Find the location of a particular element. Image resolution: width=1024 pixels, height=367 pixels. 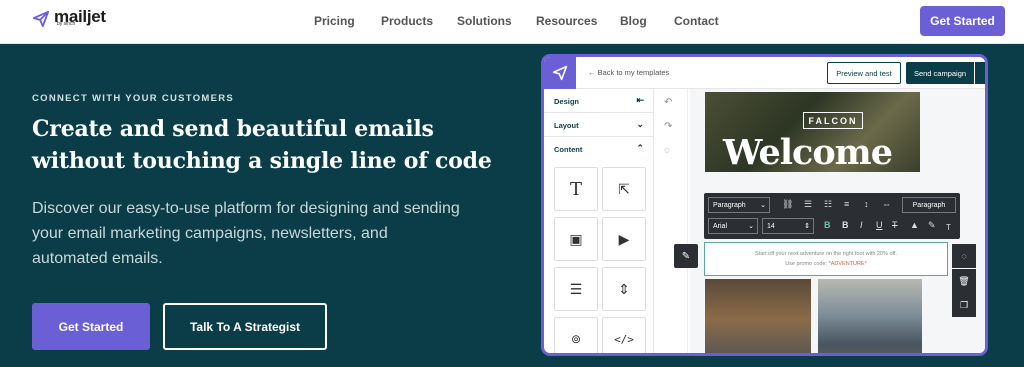

send-campaign-button: Send campaign is located at coordinates (940, 73).